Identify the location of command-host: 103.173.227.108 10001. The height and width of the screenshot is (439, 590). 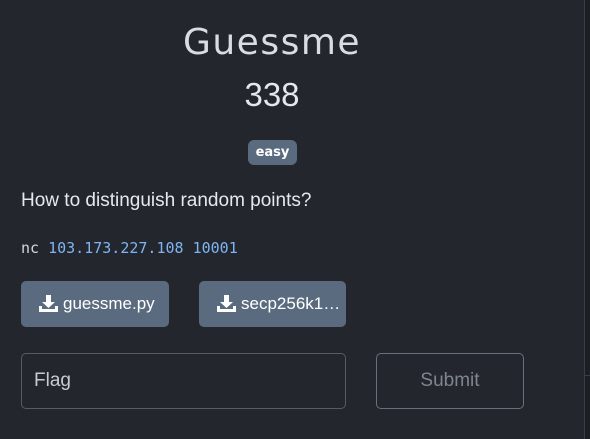
(143, 248).